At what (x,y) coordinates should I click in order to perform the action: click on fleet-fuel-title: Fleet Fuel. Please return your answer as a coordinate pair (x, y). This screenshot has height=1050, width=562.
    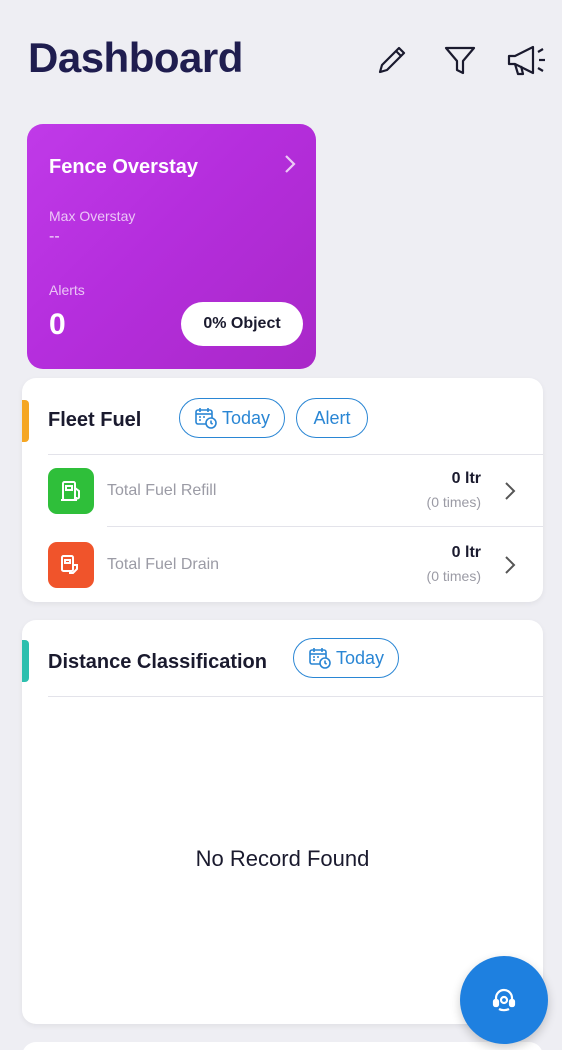
    Looking at the image, I should click on (95, 420).